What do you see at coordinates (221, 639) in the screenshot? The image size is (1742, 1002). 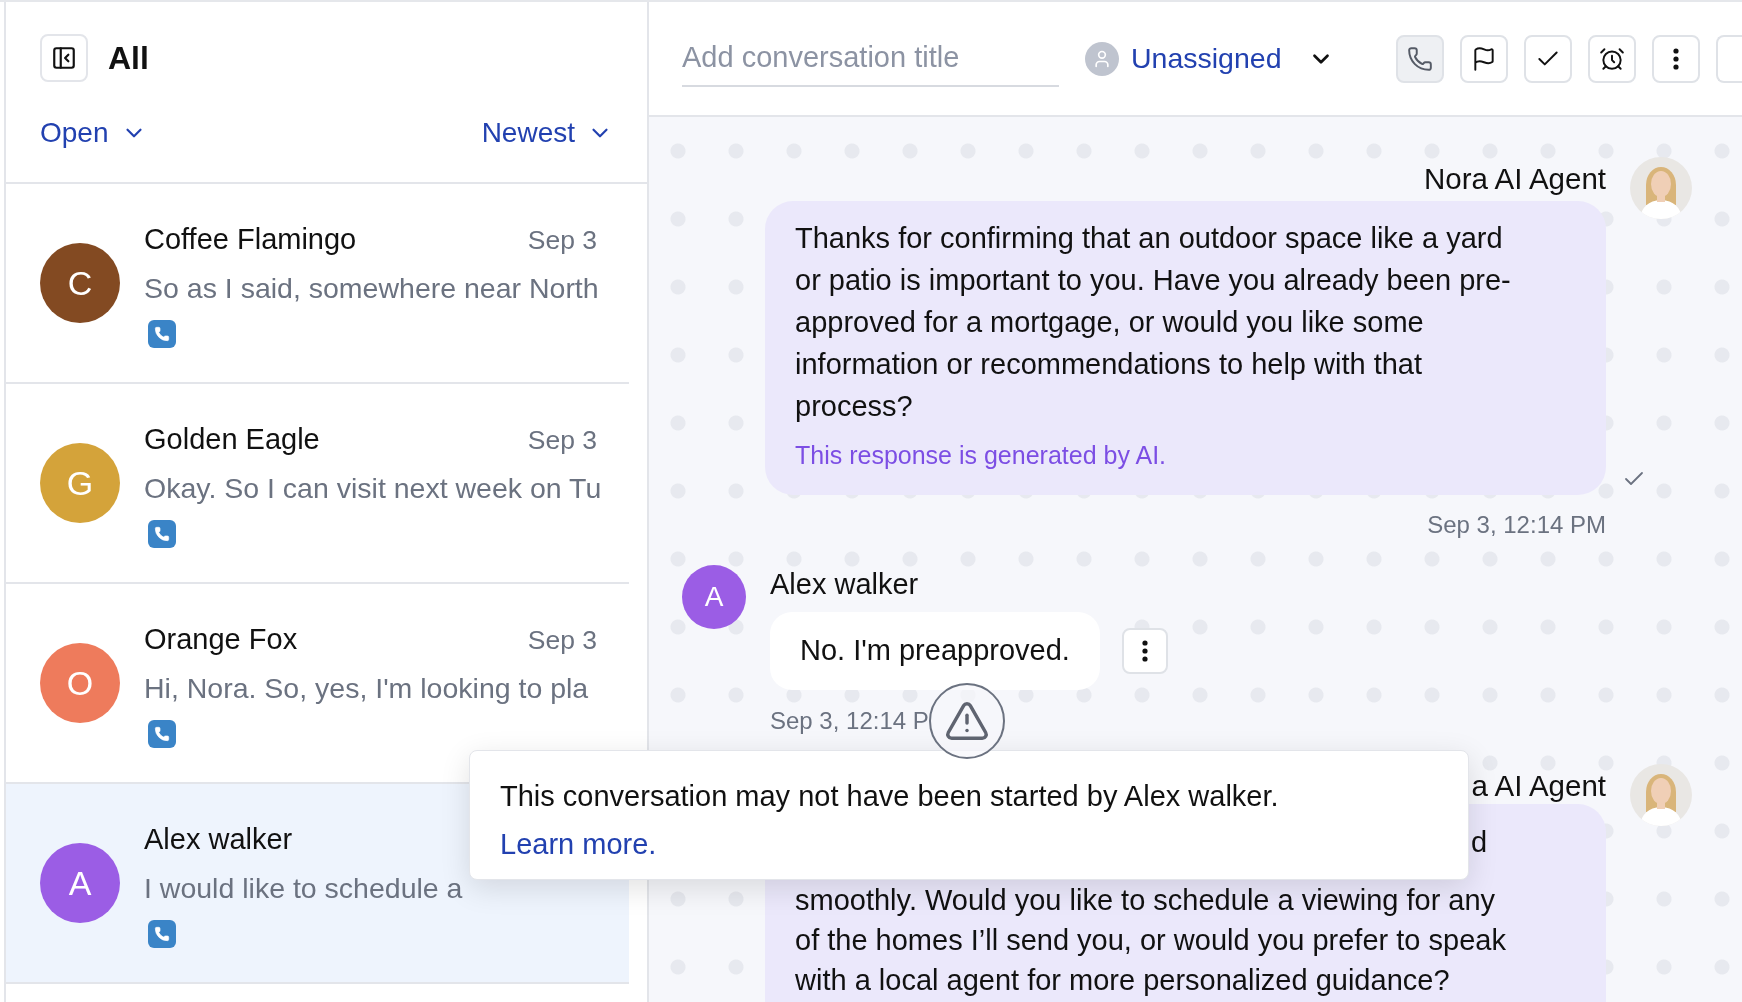 I see `contact-name: Orange Fox` at bounding box center [221, 639].